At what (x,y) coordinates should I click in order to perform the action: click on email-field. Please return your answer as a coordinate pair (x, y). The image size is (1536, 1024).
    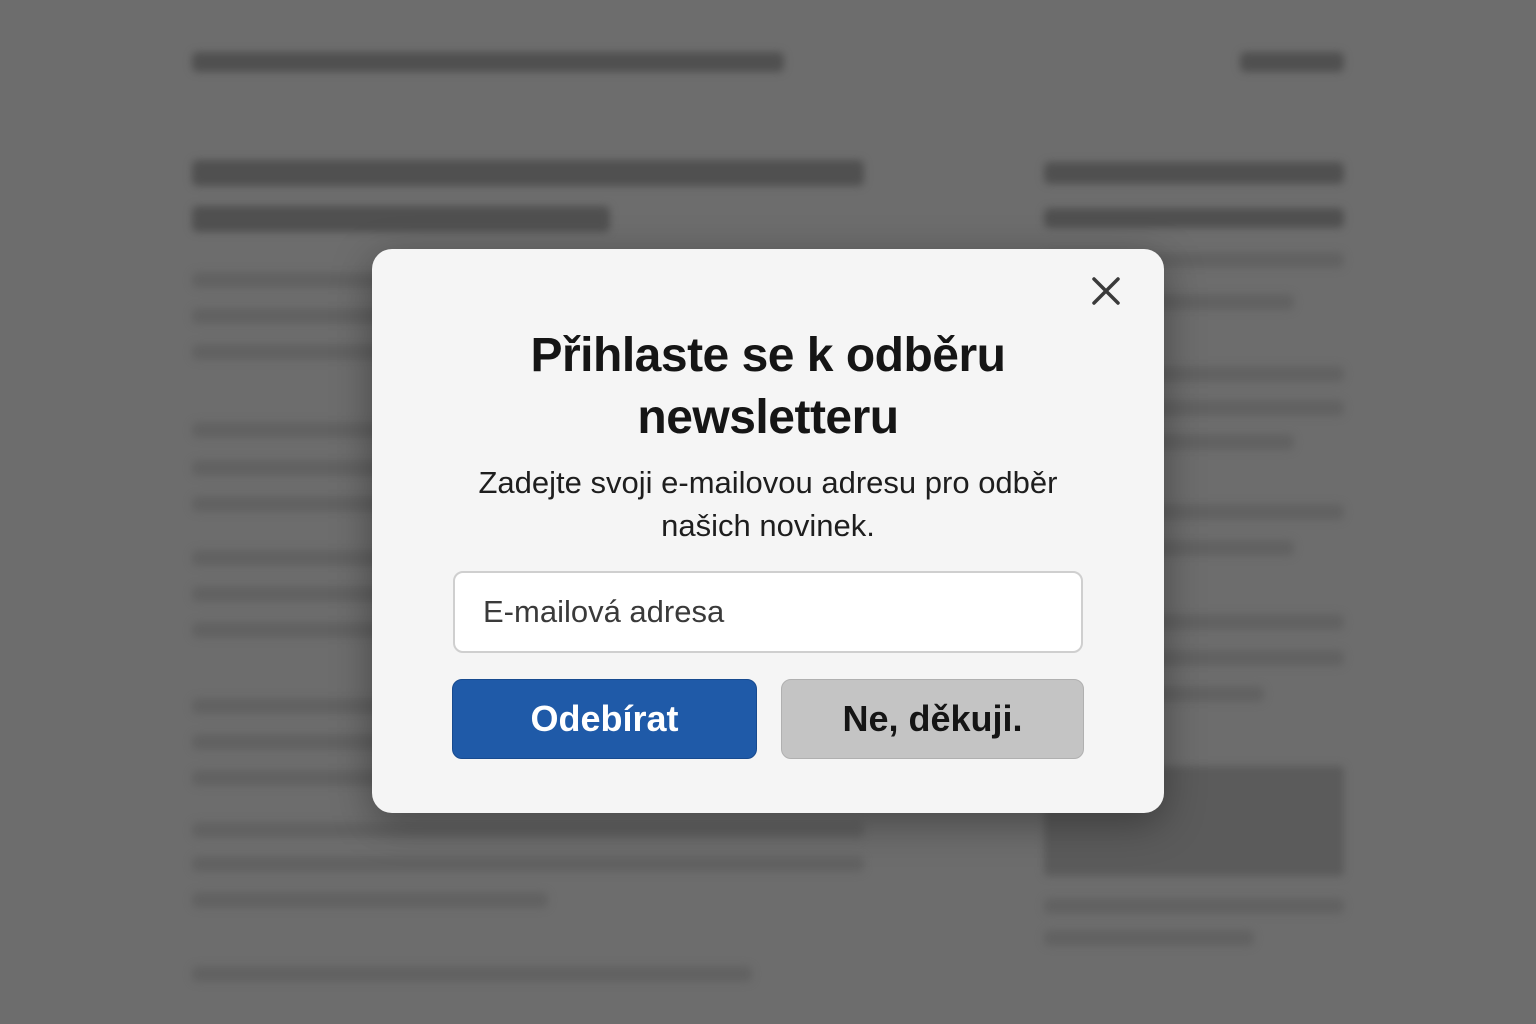
    Looking at the image, I should click on (768, 612).